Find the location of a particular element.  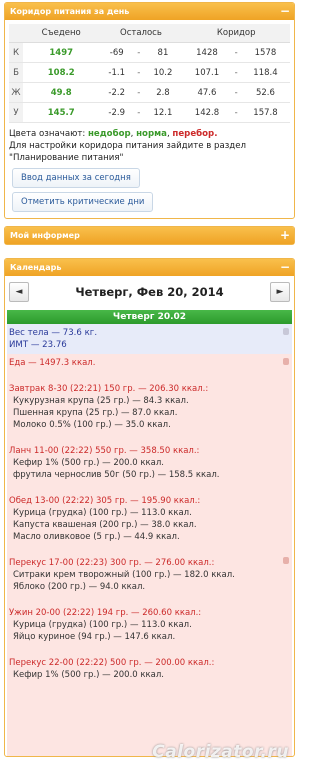

remaining-max: 10.2 is located at coordinates (163, 72).